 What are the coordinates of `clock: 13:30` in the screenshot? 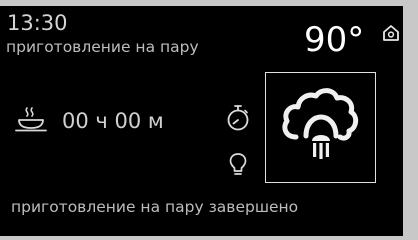 It's located at (37, 23).